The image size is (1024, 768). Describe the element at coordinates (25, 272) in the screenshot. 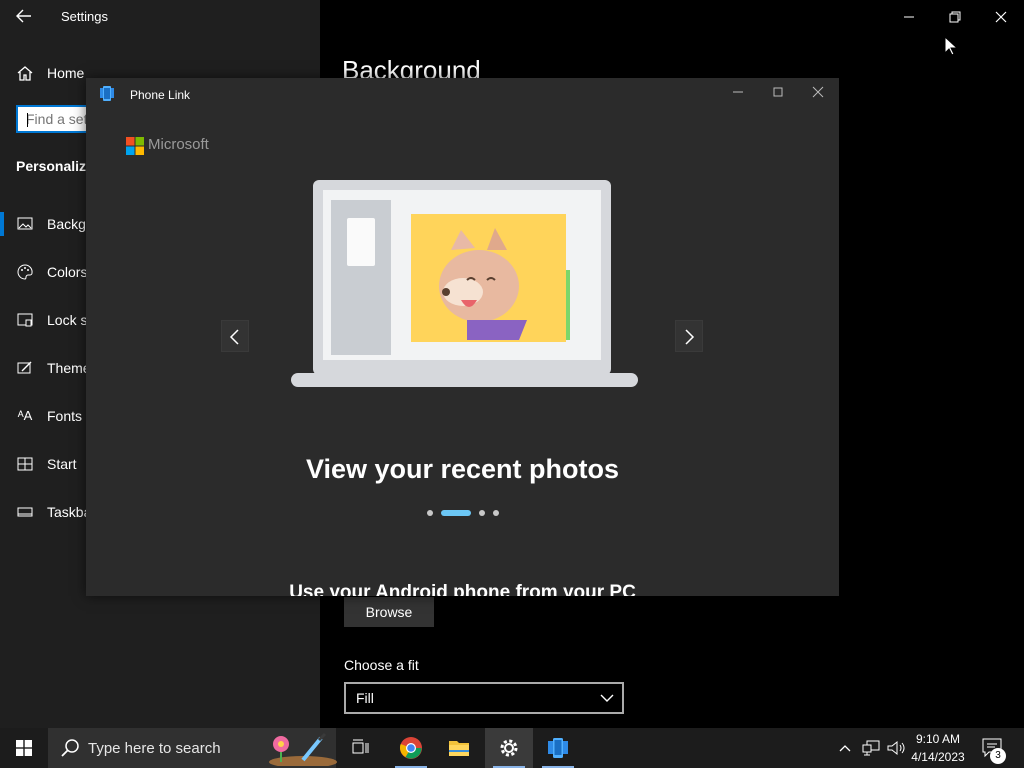

I see `palette-icon` at that location.